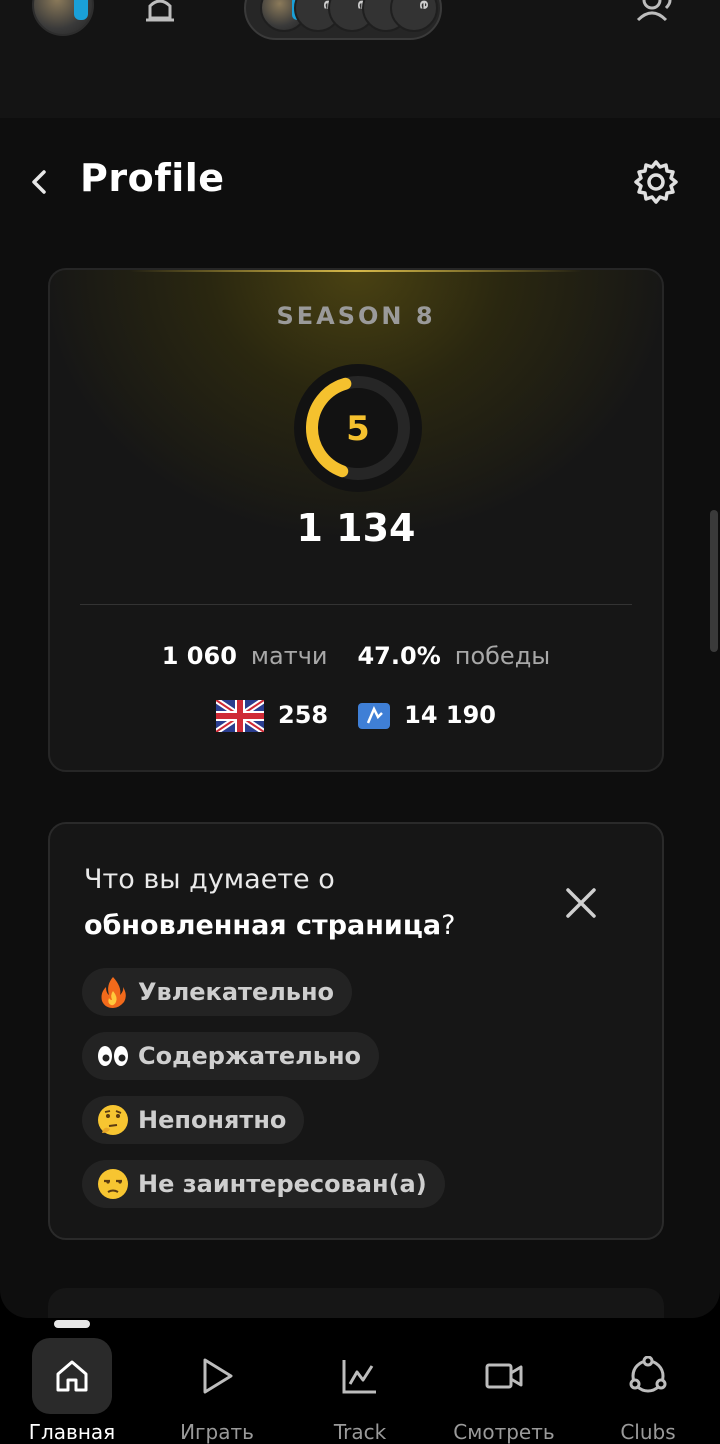 This screenshot has width=720, height=1444. What do you see at coordinates (359, 1377) in the screenshot?
I see `chart-icon` at bounding box center [359, 1377].